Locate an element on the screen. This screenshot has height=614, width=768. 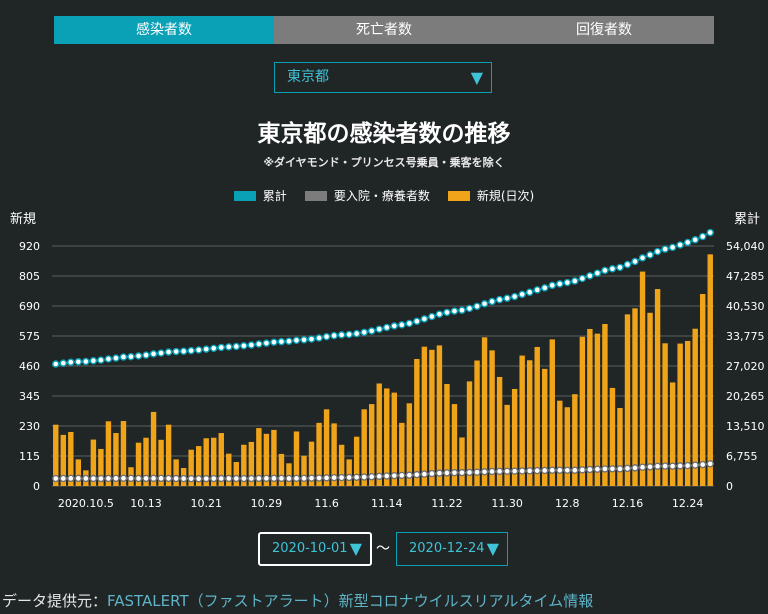
tab-infections: 感染者数 is located at coordinates (164, 30).